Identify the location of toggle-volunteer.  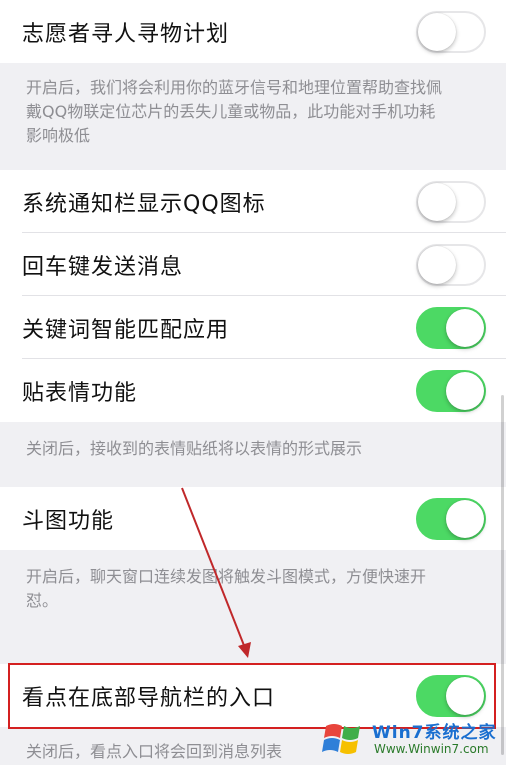
(451, 31).